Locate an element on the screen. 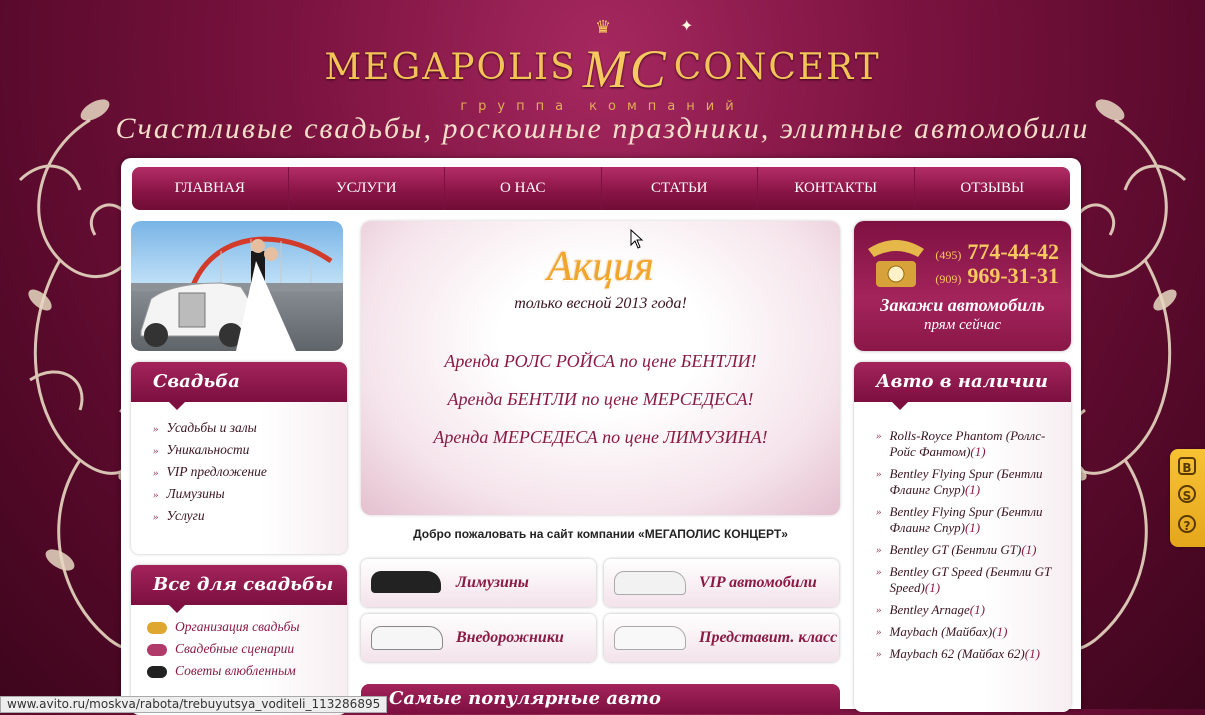 The image size is (1205, 715). nav-contacts: КОНТАКТЫ is located at coordinates (836, 188).